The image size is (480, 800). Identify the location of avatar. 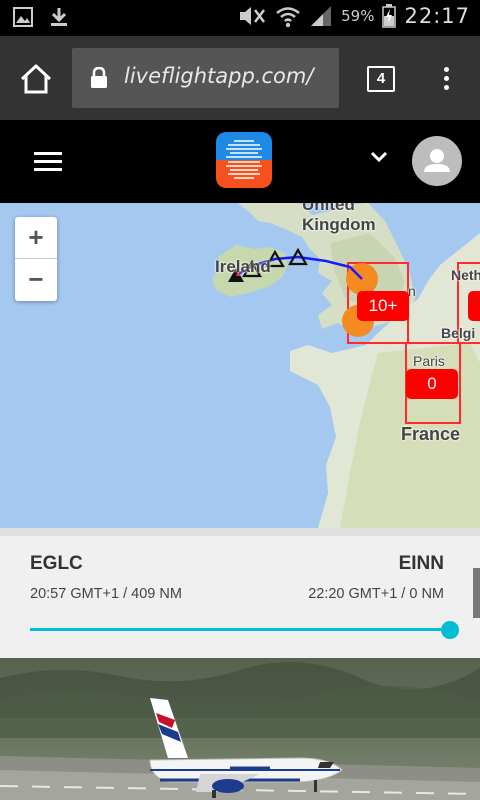
(437, 161).